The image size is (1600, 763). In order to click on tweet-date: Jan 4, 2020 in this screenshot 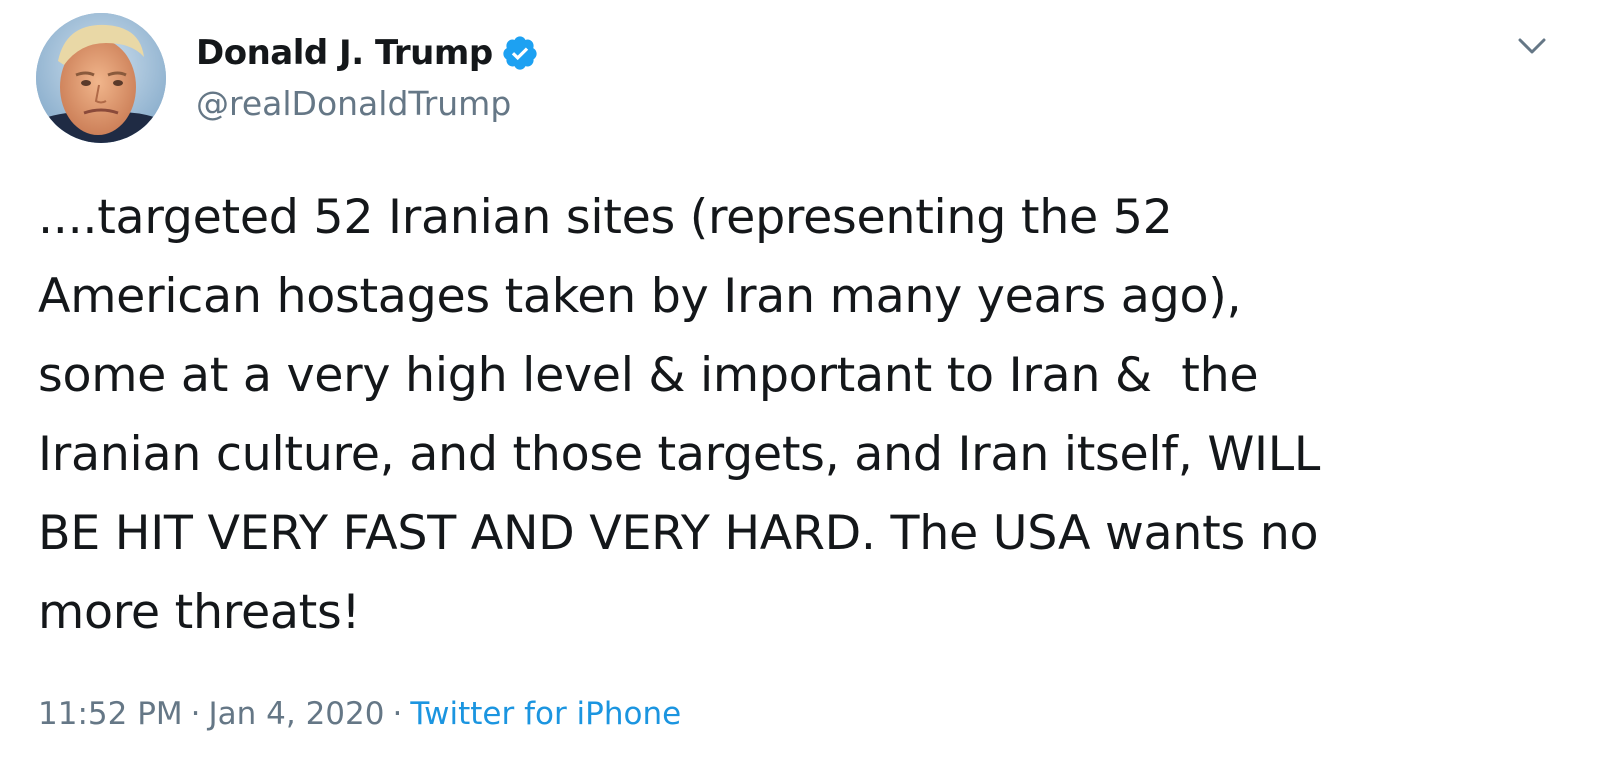, I will do `click(297, 714)`.